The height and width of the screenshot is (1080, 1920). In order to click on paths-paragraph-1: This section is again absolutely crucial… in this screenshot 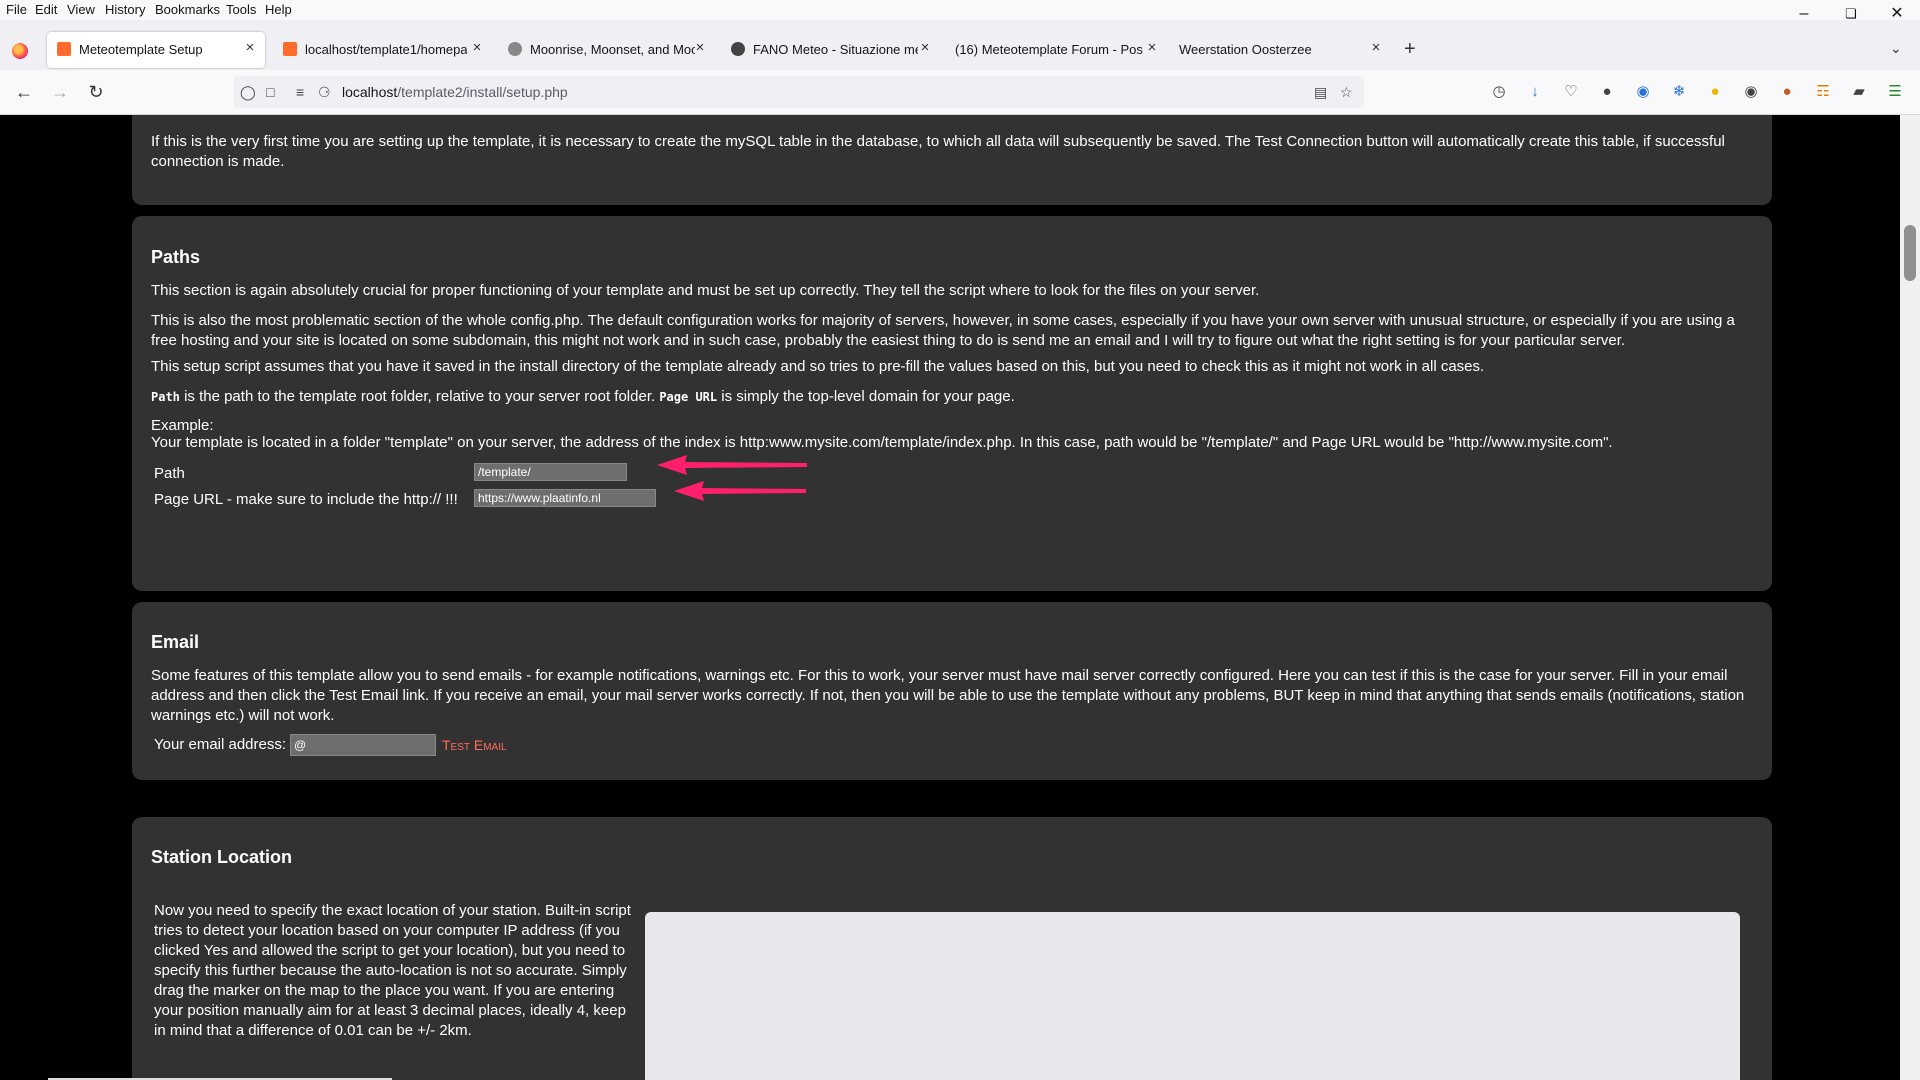, I will do `click(705, 290)`.